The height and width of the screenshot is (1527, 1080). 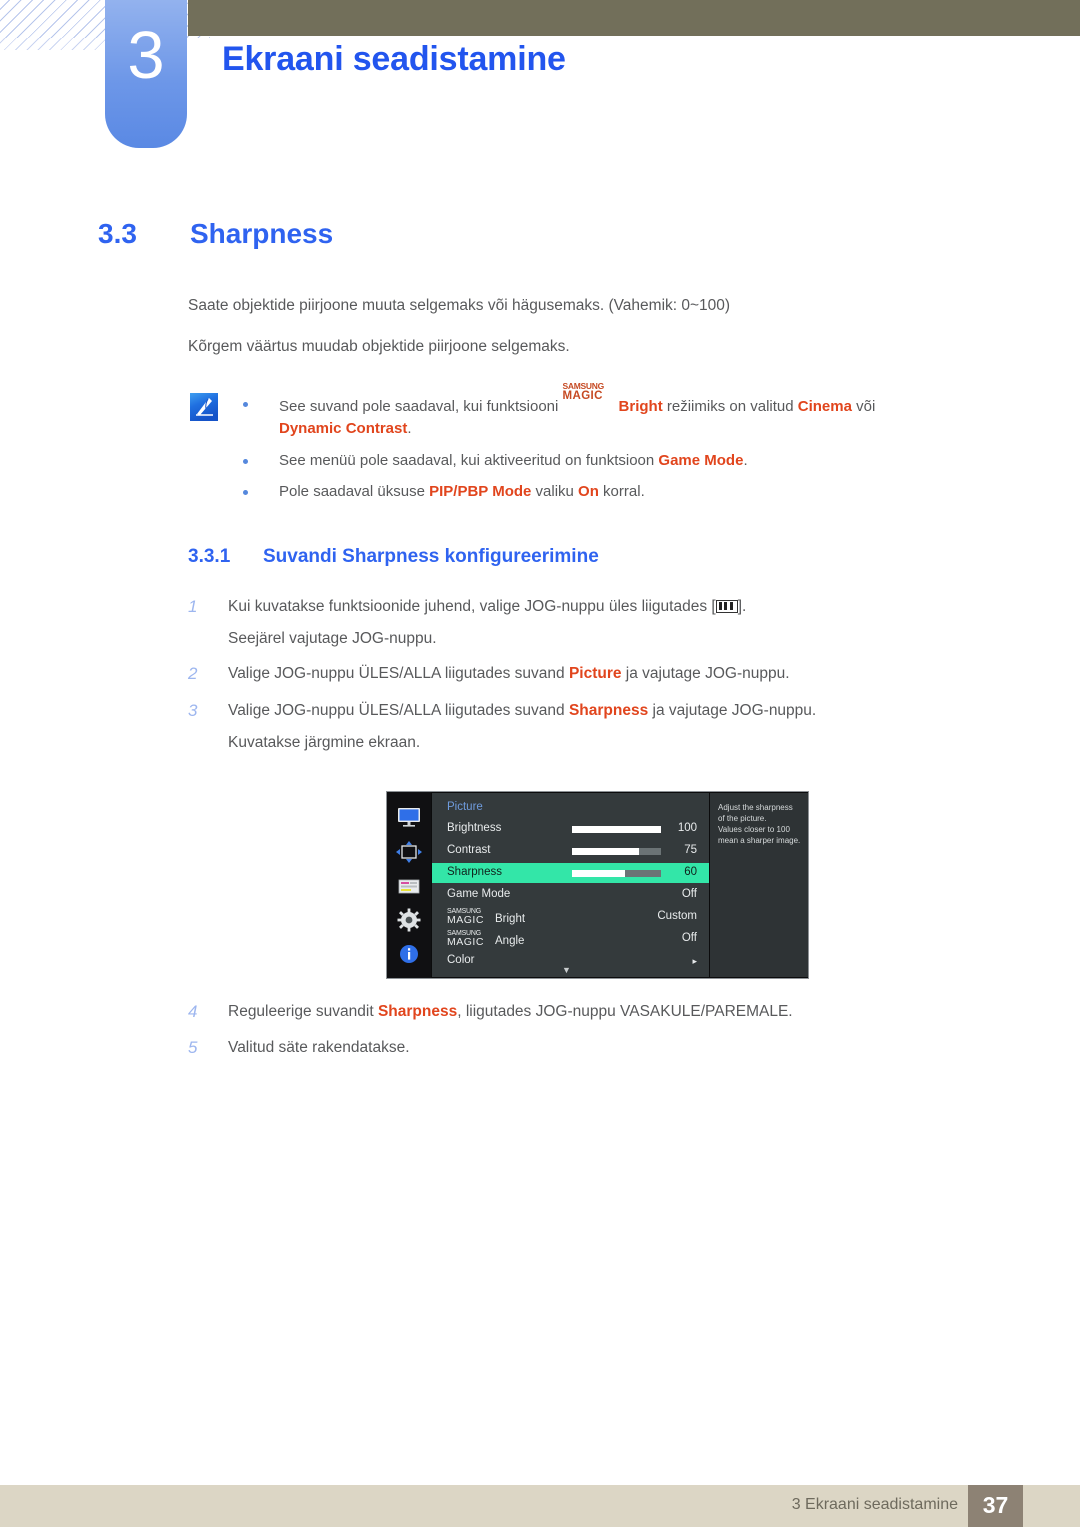 I want to click on step-3-text-after: ja vajutage JOG-nuppu., so click(x=732, y=710).